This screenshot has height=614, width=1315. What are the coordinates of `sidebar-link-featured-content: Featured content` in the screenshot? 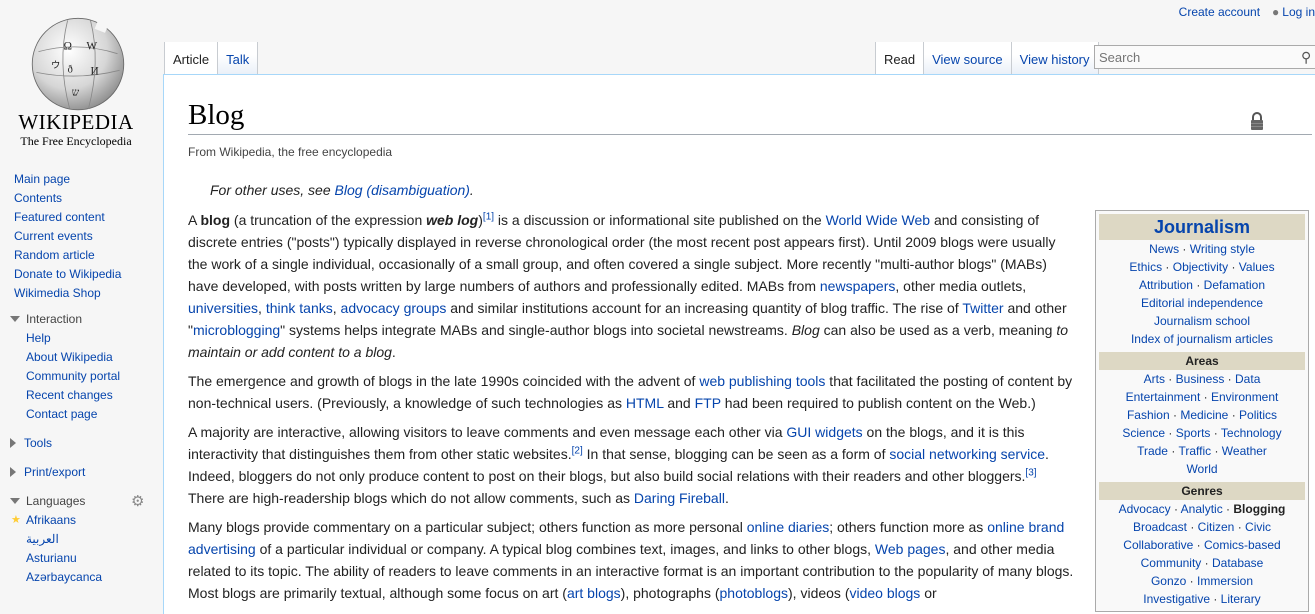 It's located at (59, 217).